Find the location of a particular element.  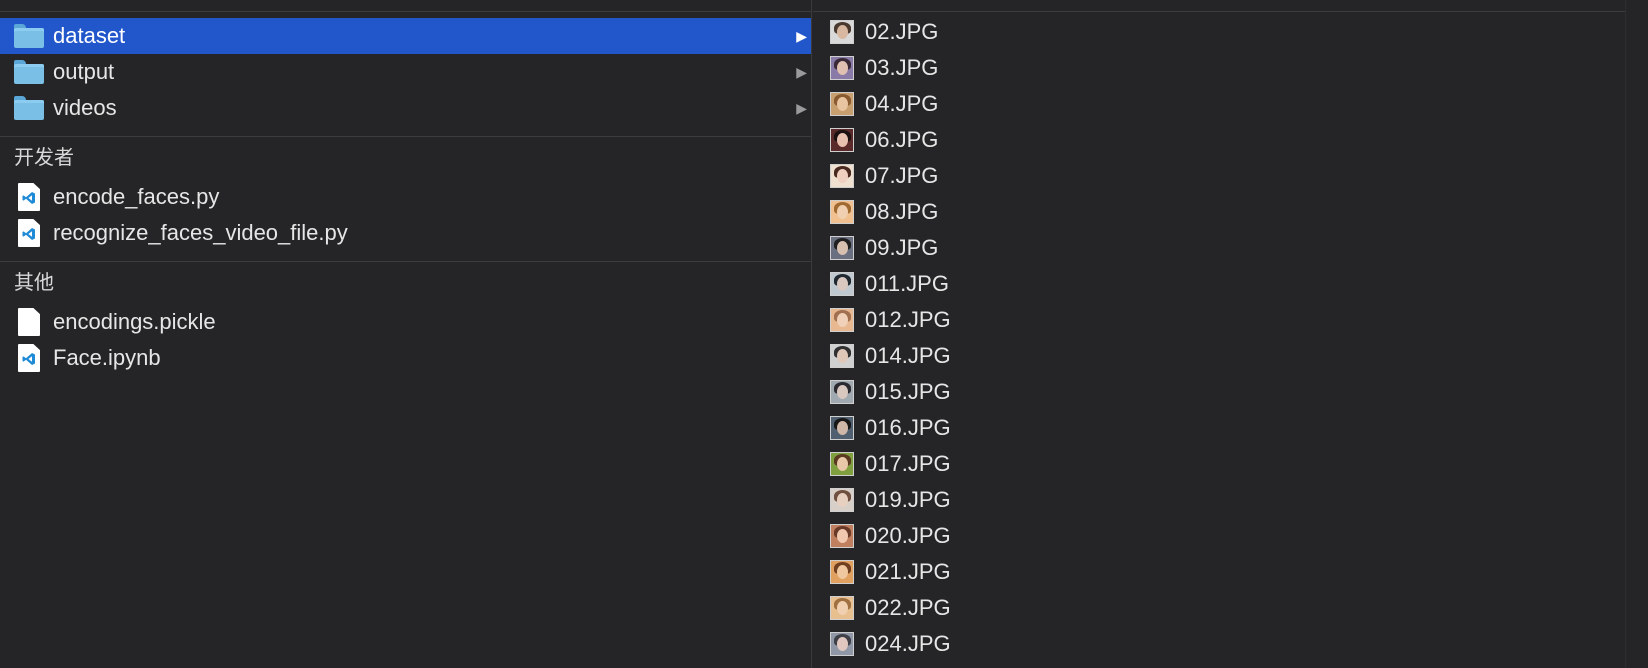

file-row-face-ipynb: Face.ipynb is located at coordinates (405, 358).